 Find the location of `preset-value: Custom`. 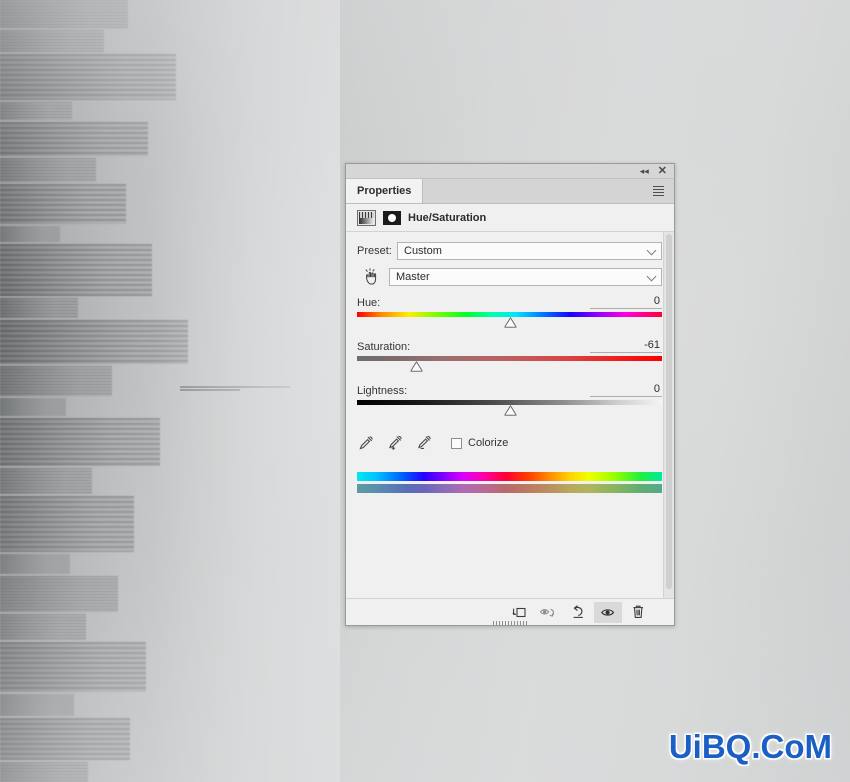

preset-value: Custom is located at coordinates (423, 251).